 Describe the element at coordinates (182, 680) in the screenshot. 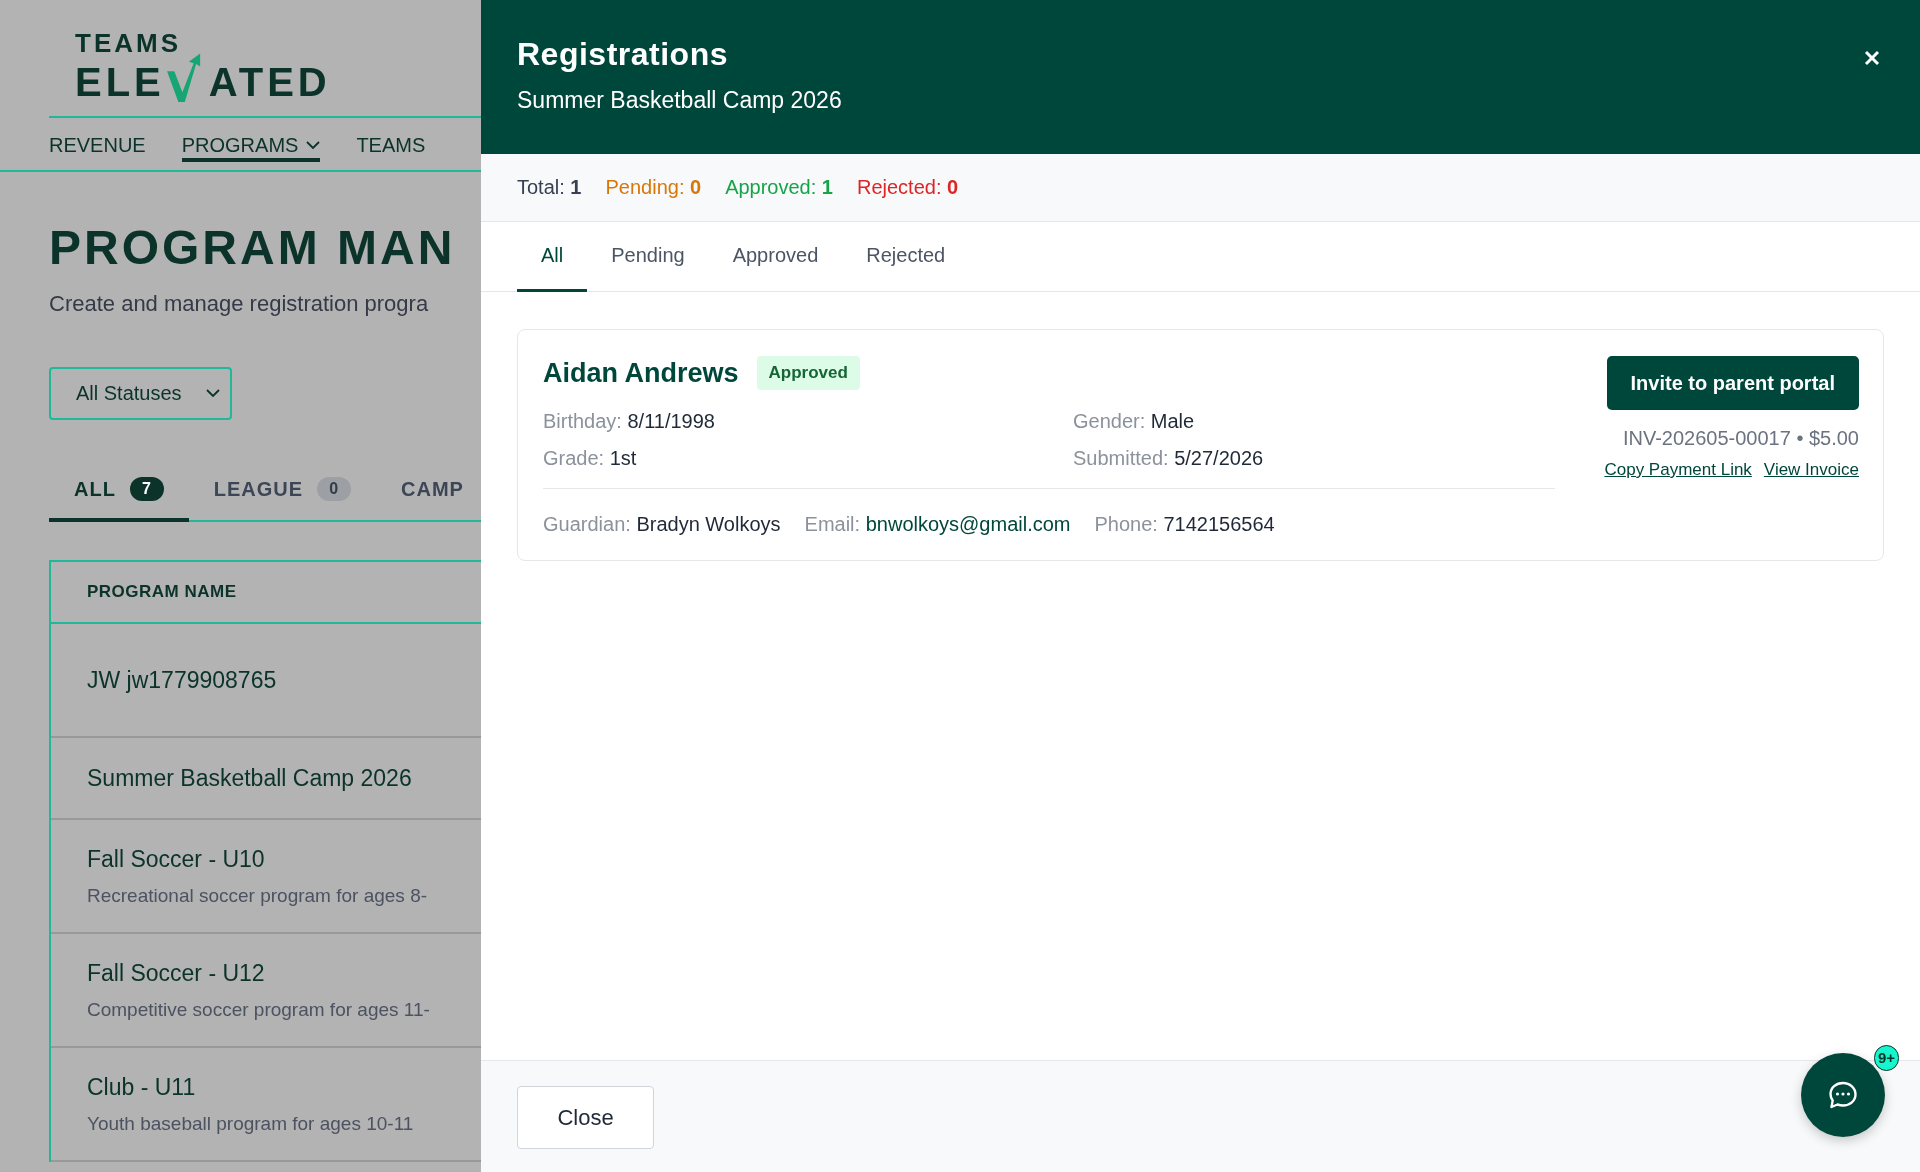

I see `program-name: JW jw1779908765` at that location.